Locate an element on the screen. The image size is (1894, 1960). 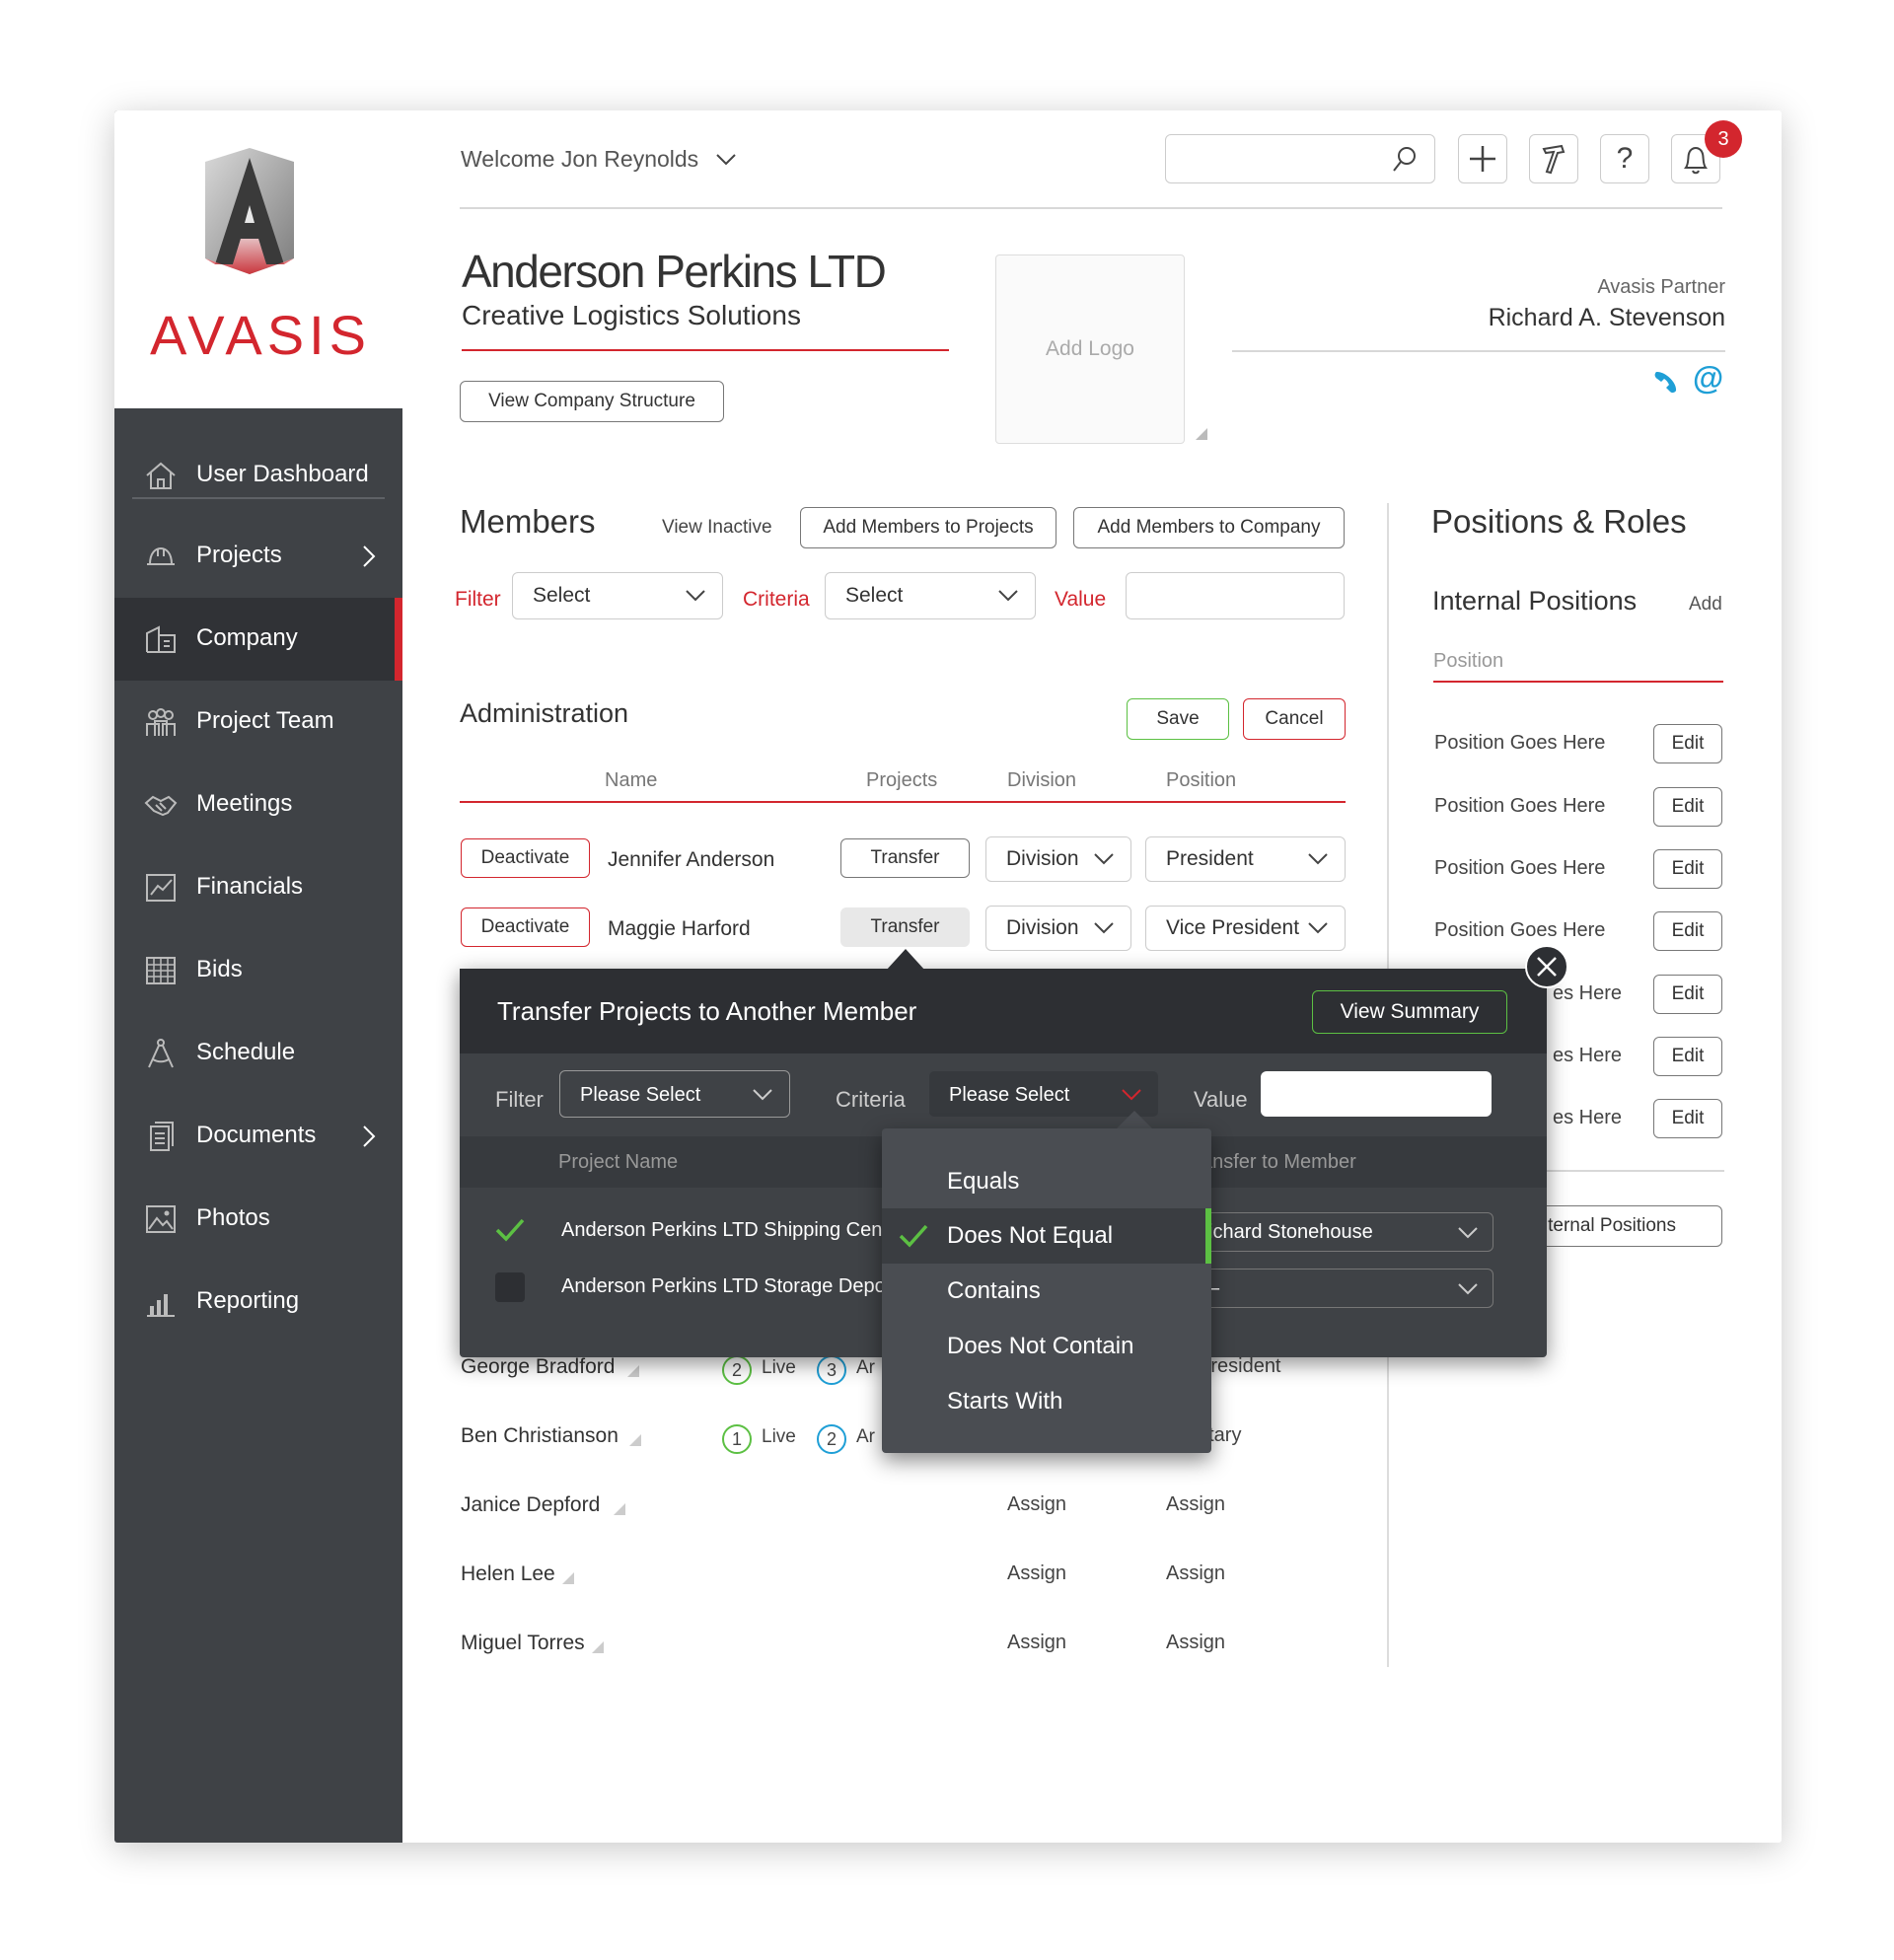
member-name: George Bradford is located at coordinates (538, 1367).